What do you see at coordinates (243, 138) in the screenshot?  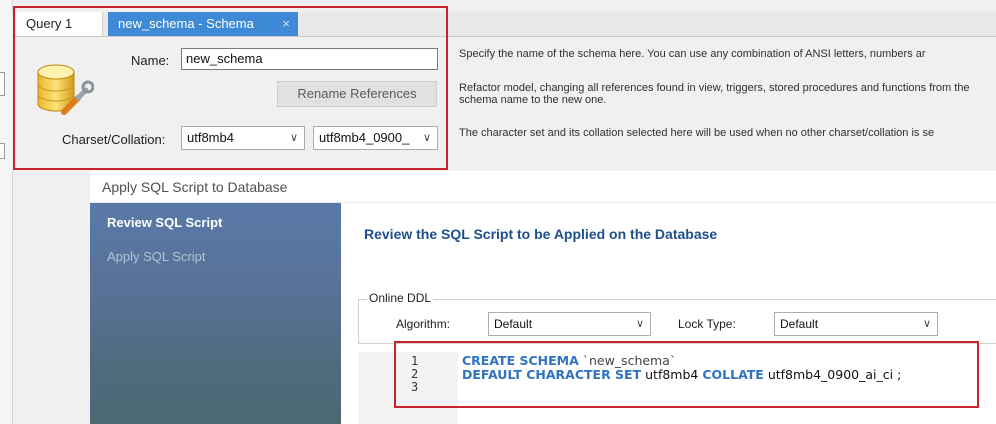 I see `charset-select: utf8mb4 ∨` at bounding box center [243, 138].